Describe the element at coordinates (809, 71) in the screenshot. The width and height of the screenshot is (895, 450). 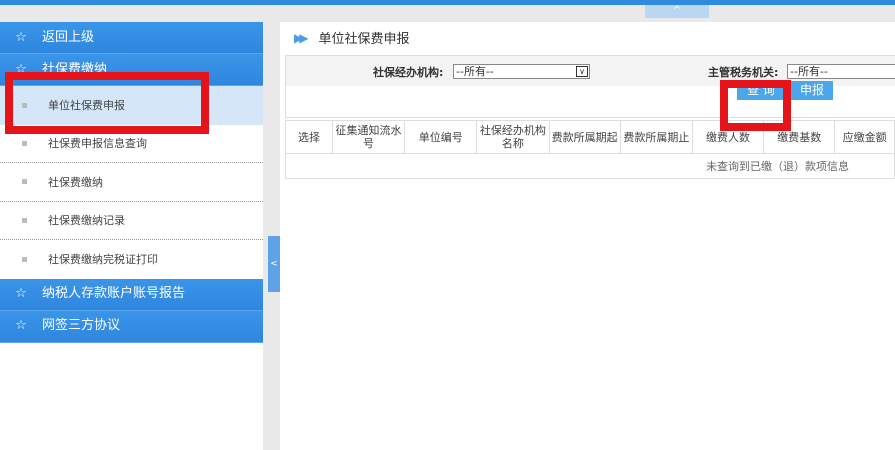
I see `tax-office-value: --所有--` at that location.